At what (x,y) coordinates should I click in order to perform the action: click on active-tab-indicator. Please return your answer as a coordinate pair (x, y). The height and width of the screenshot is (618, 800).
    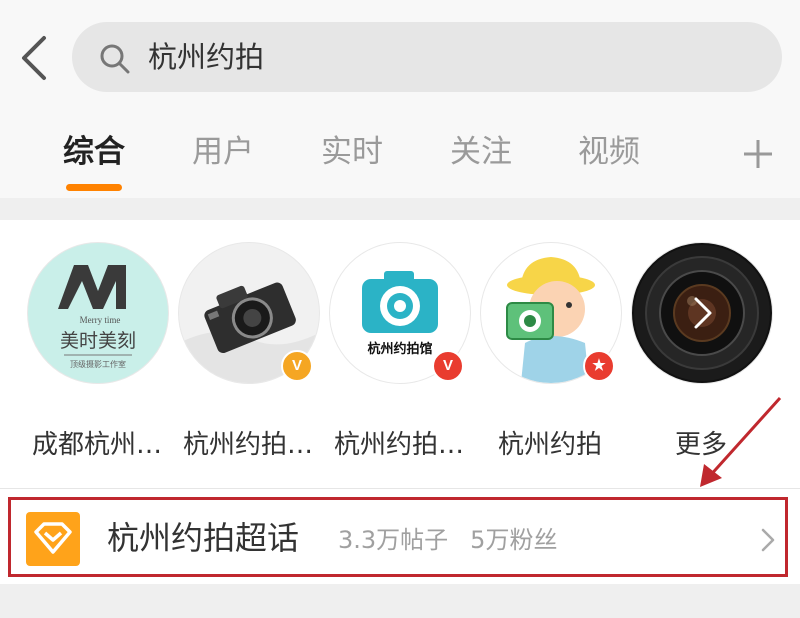
    Looking at the image, I should click on (94, 187).